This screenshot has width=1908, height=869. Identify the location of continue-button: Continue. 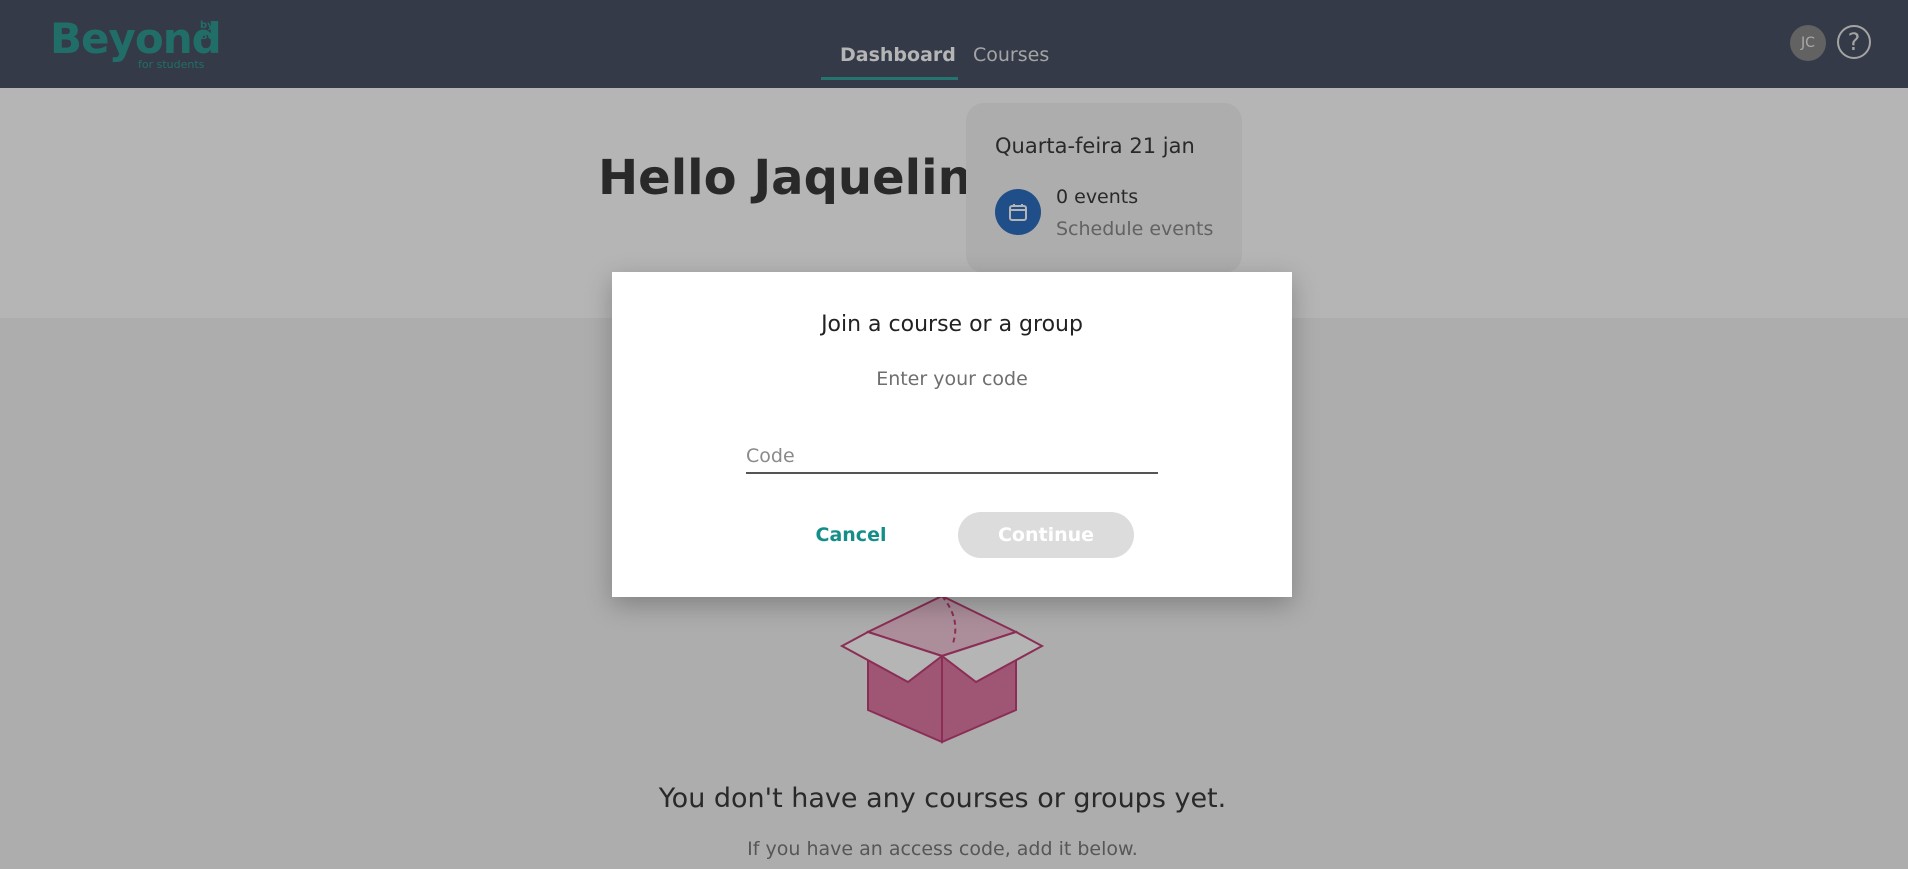
(1046, 535).